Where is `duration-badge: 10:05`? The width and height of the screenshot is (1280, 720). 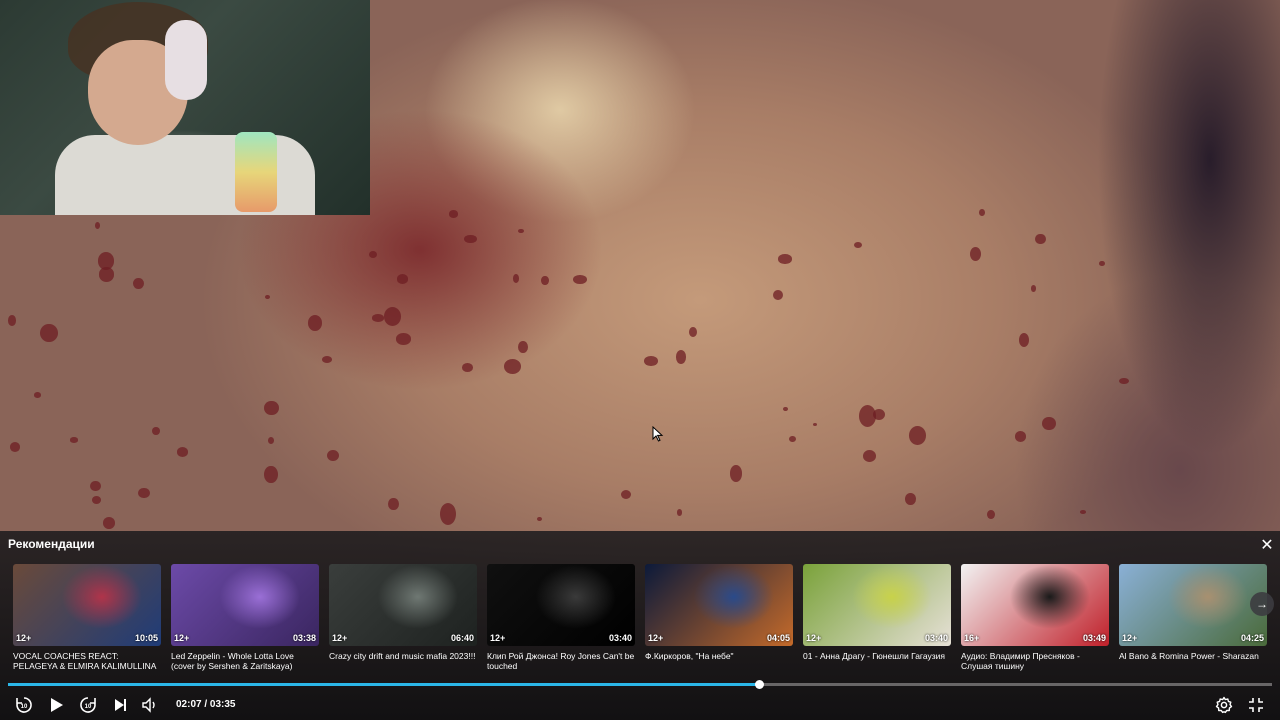 duration-badge: 10:05 is located at coordinates (146, 638).